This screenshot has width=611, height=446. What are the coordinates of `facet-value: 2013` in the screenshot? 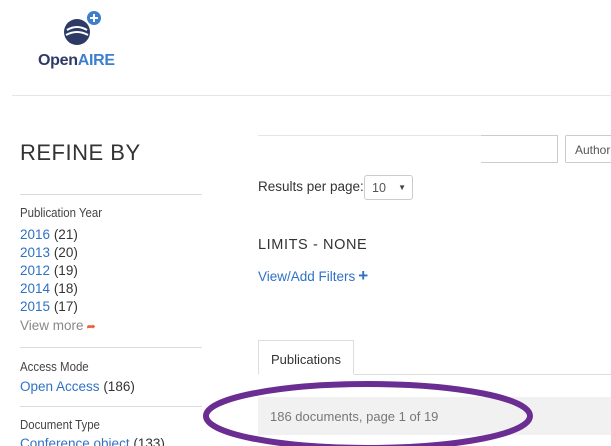 It's located at (35, 252).